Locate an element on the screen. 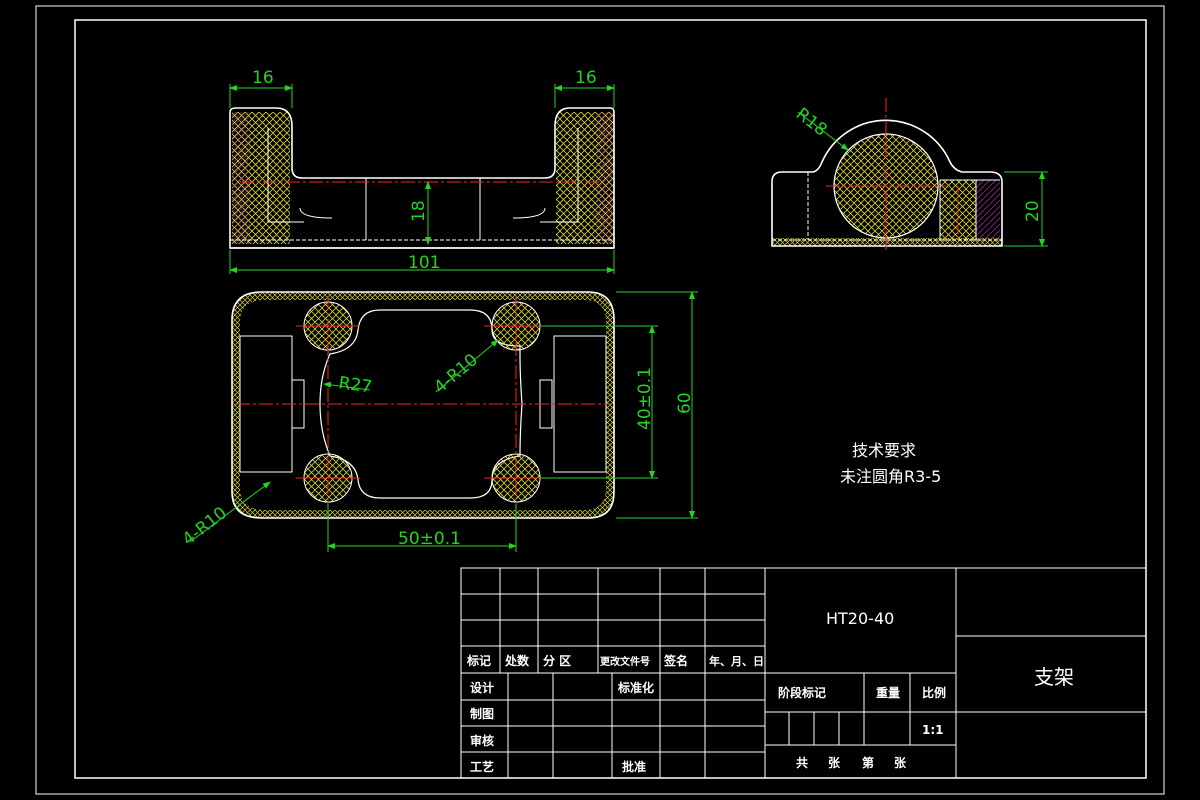 This screenshot has height=800, width=1200. weight-label: 重量 is located at coordinates (888, 692).